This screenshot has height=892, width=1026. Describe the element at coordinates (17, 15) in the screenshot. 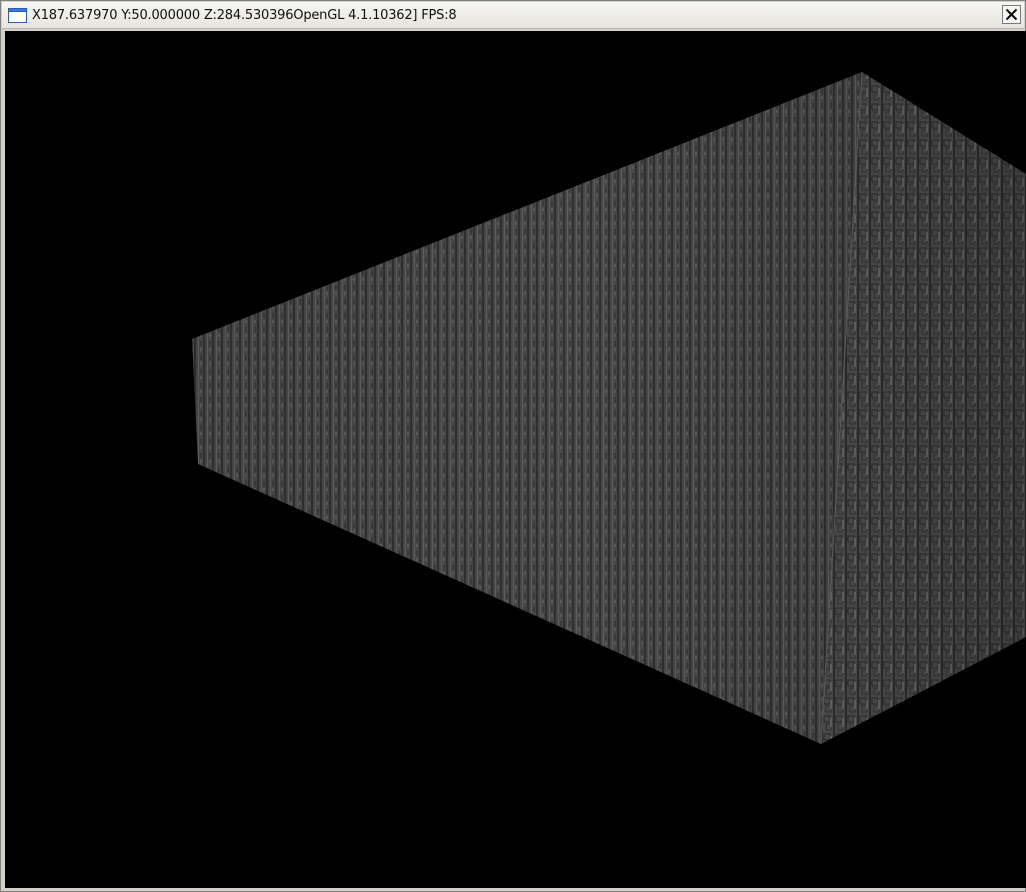

I see `window-icon` at that location.